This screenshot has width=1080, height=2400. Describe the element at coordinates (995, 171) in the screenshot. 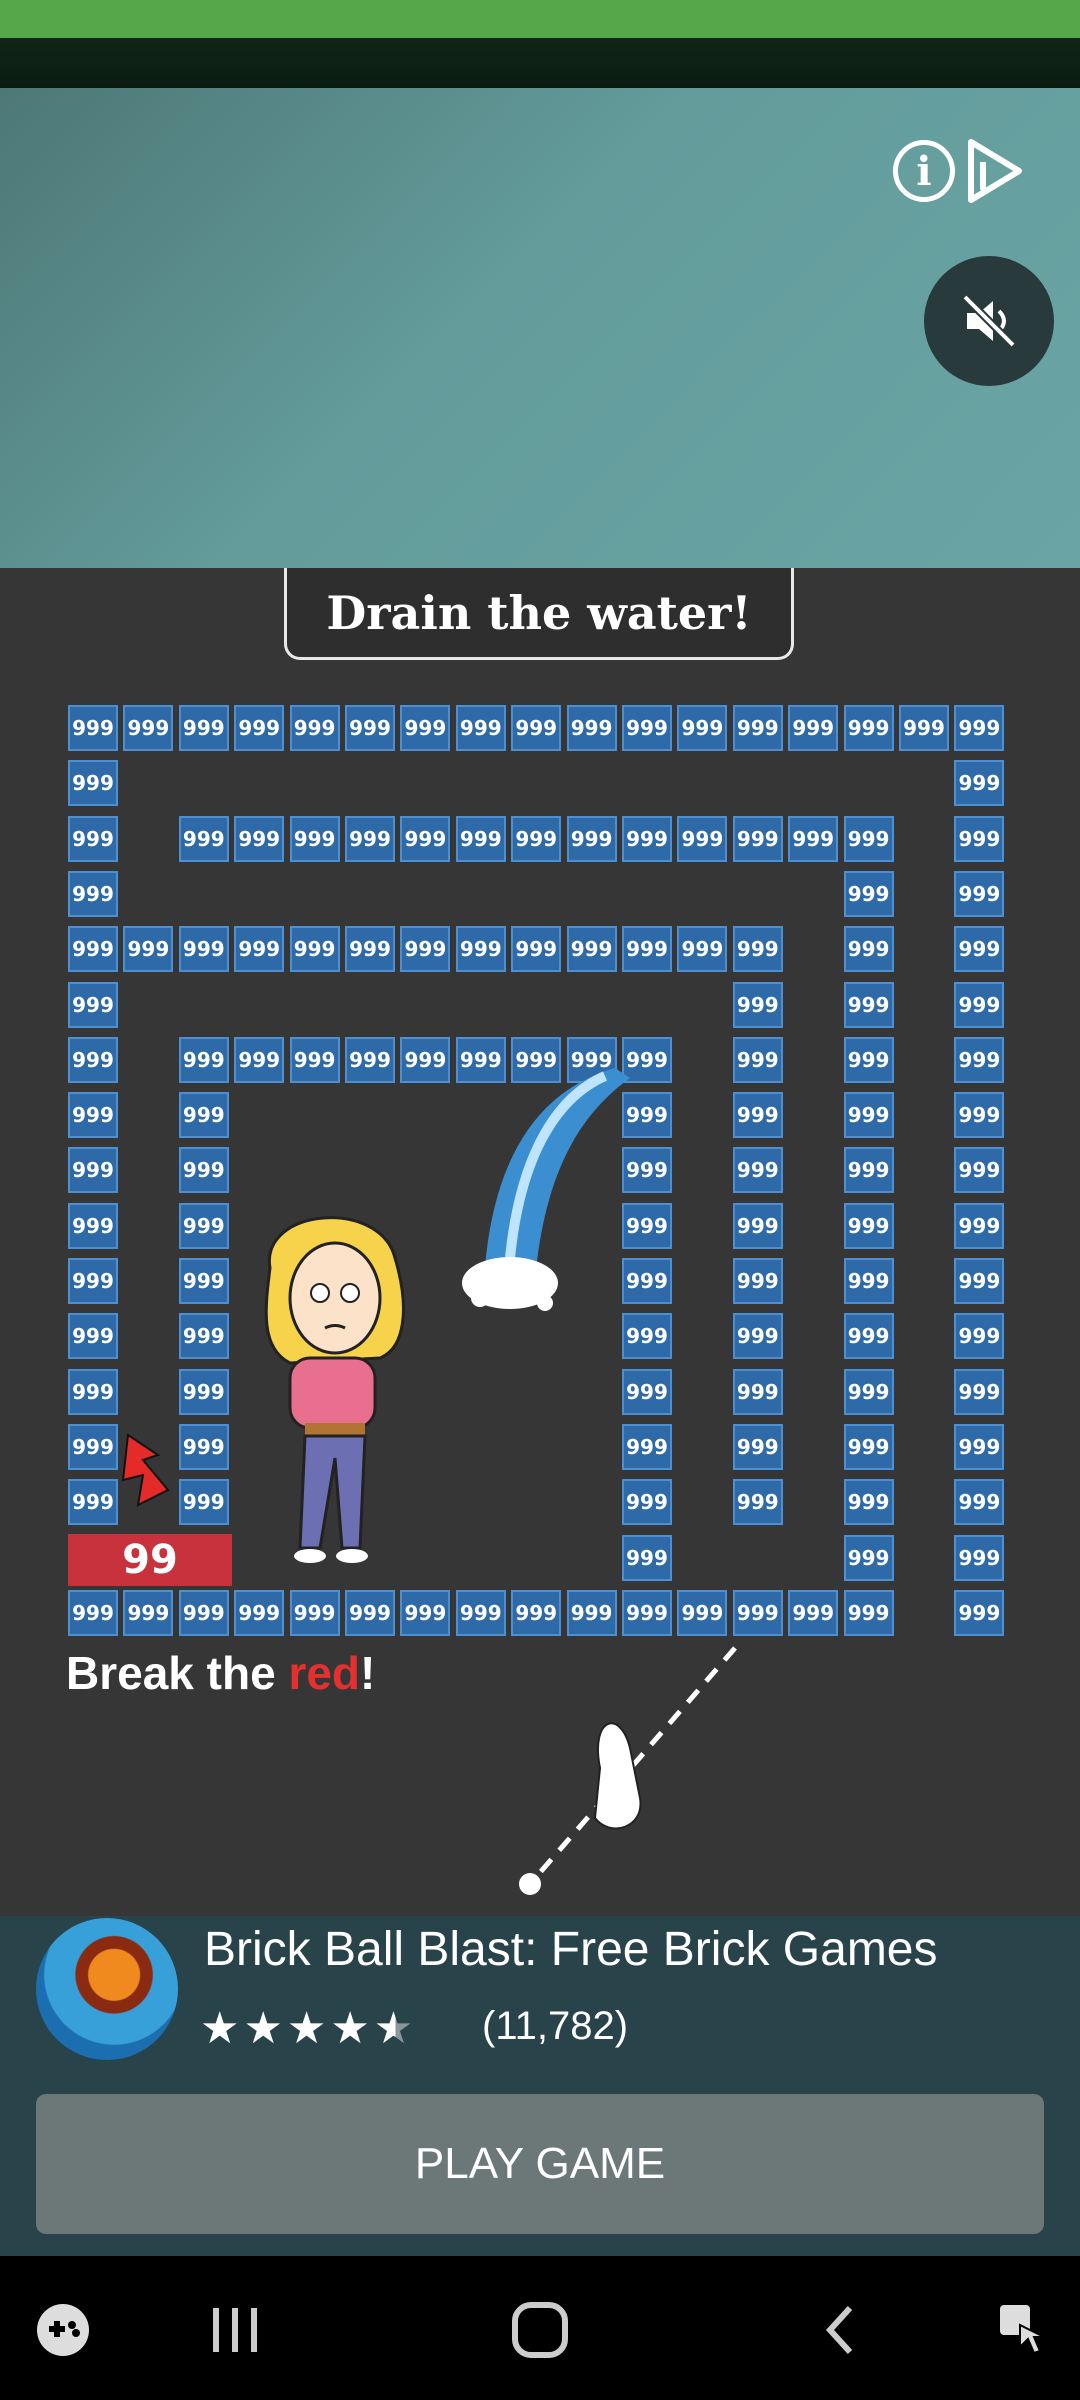

I see `adchoices-icon` at that location.